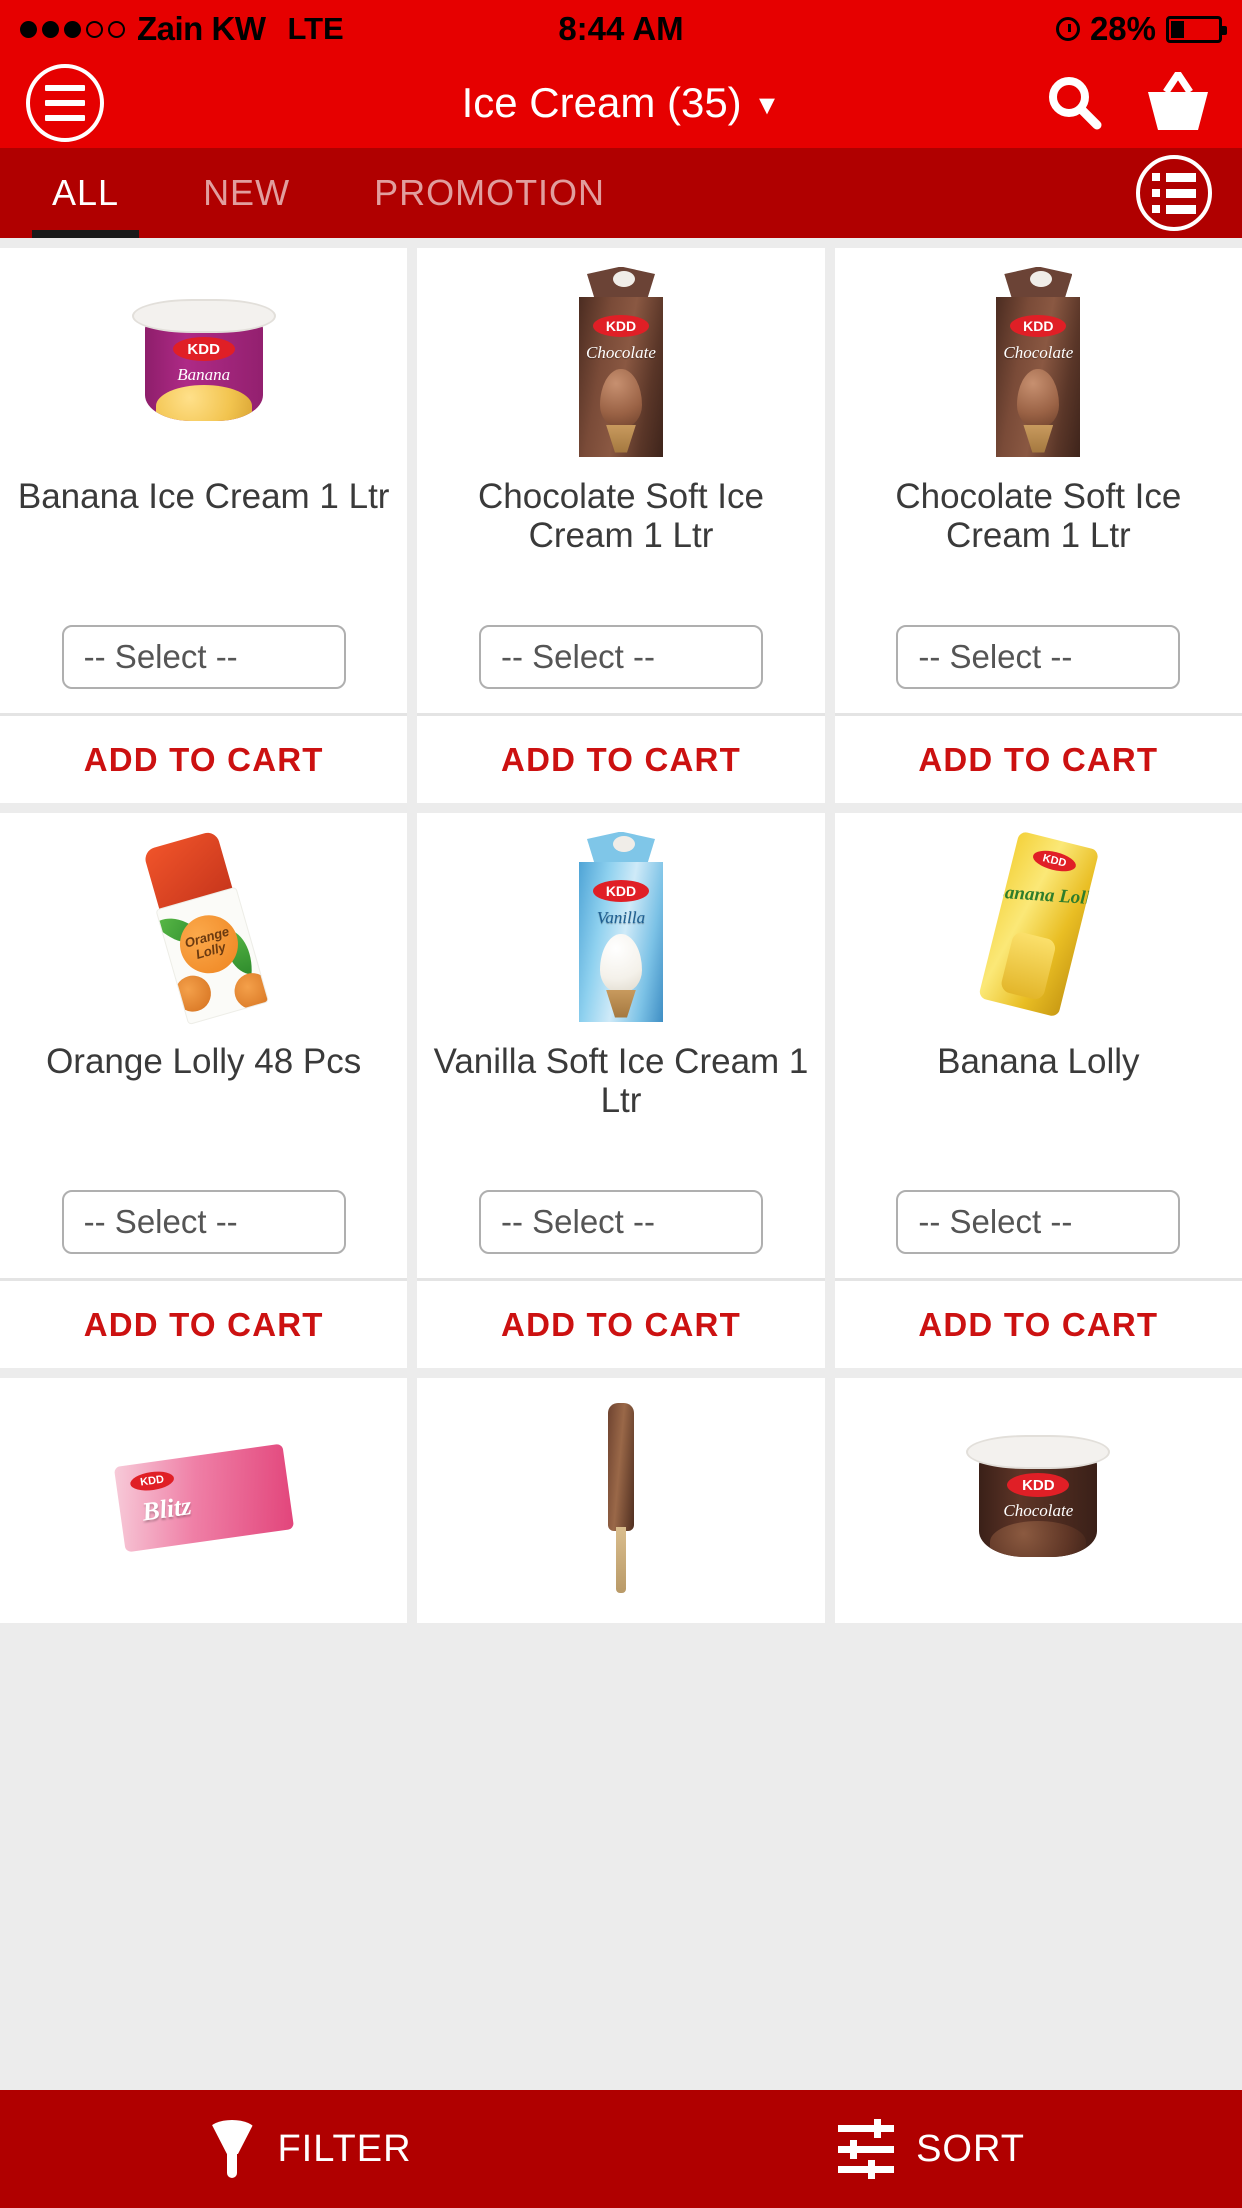  What do you see at coordinates (72, 29) in the screenshot?
I see `signal-strength-icon` at bounding box center [72, 29].